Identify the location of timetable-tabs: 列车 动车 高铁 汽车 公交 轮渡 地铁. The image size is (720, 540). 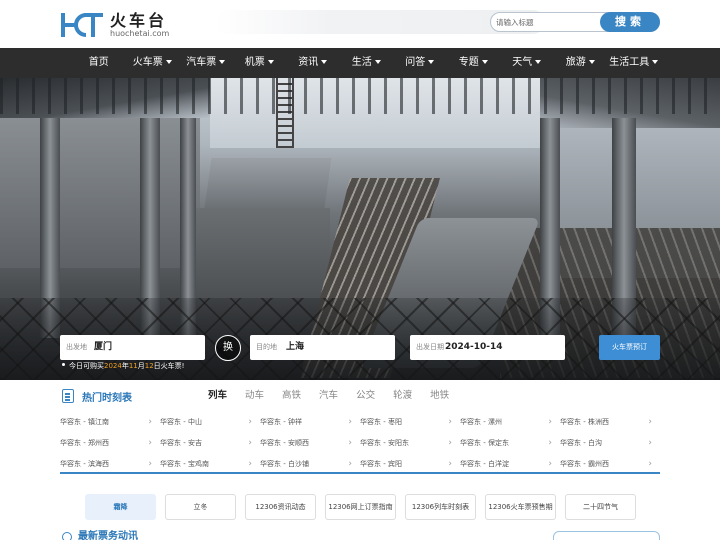
(337, 396).